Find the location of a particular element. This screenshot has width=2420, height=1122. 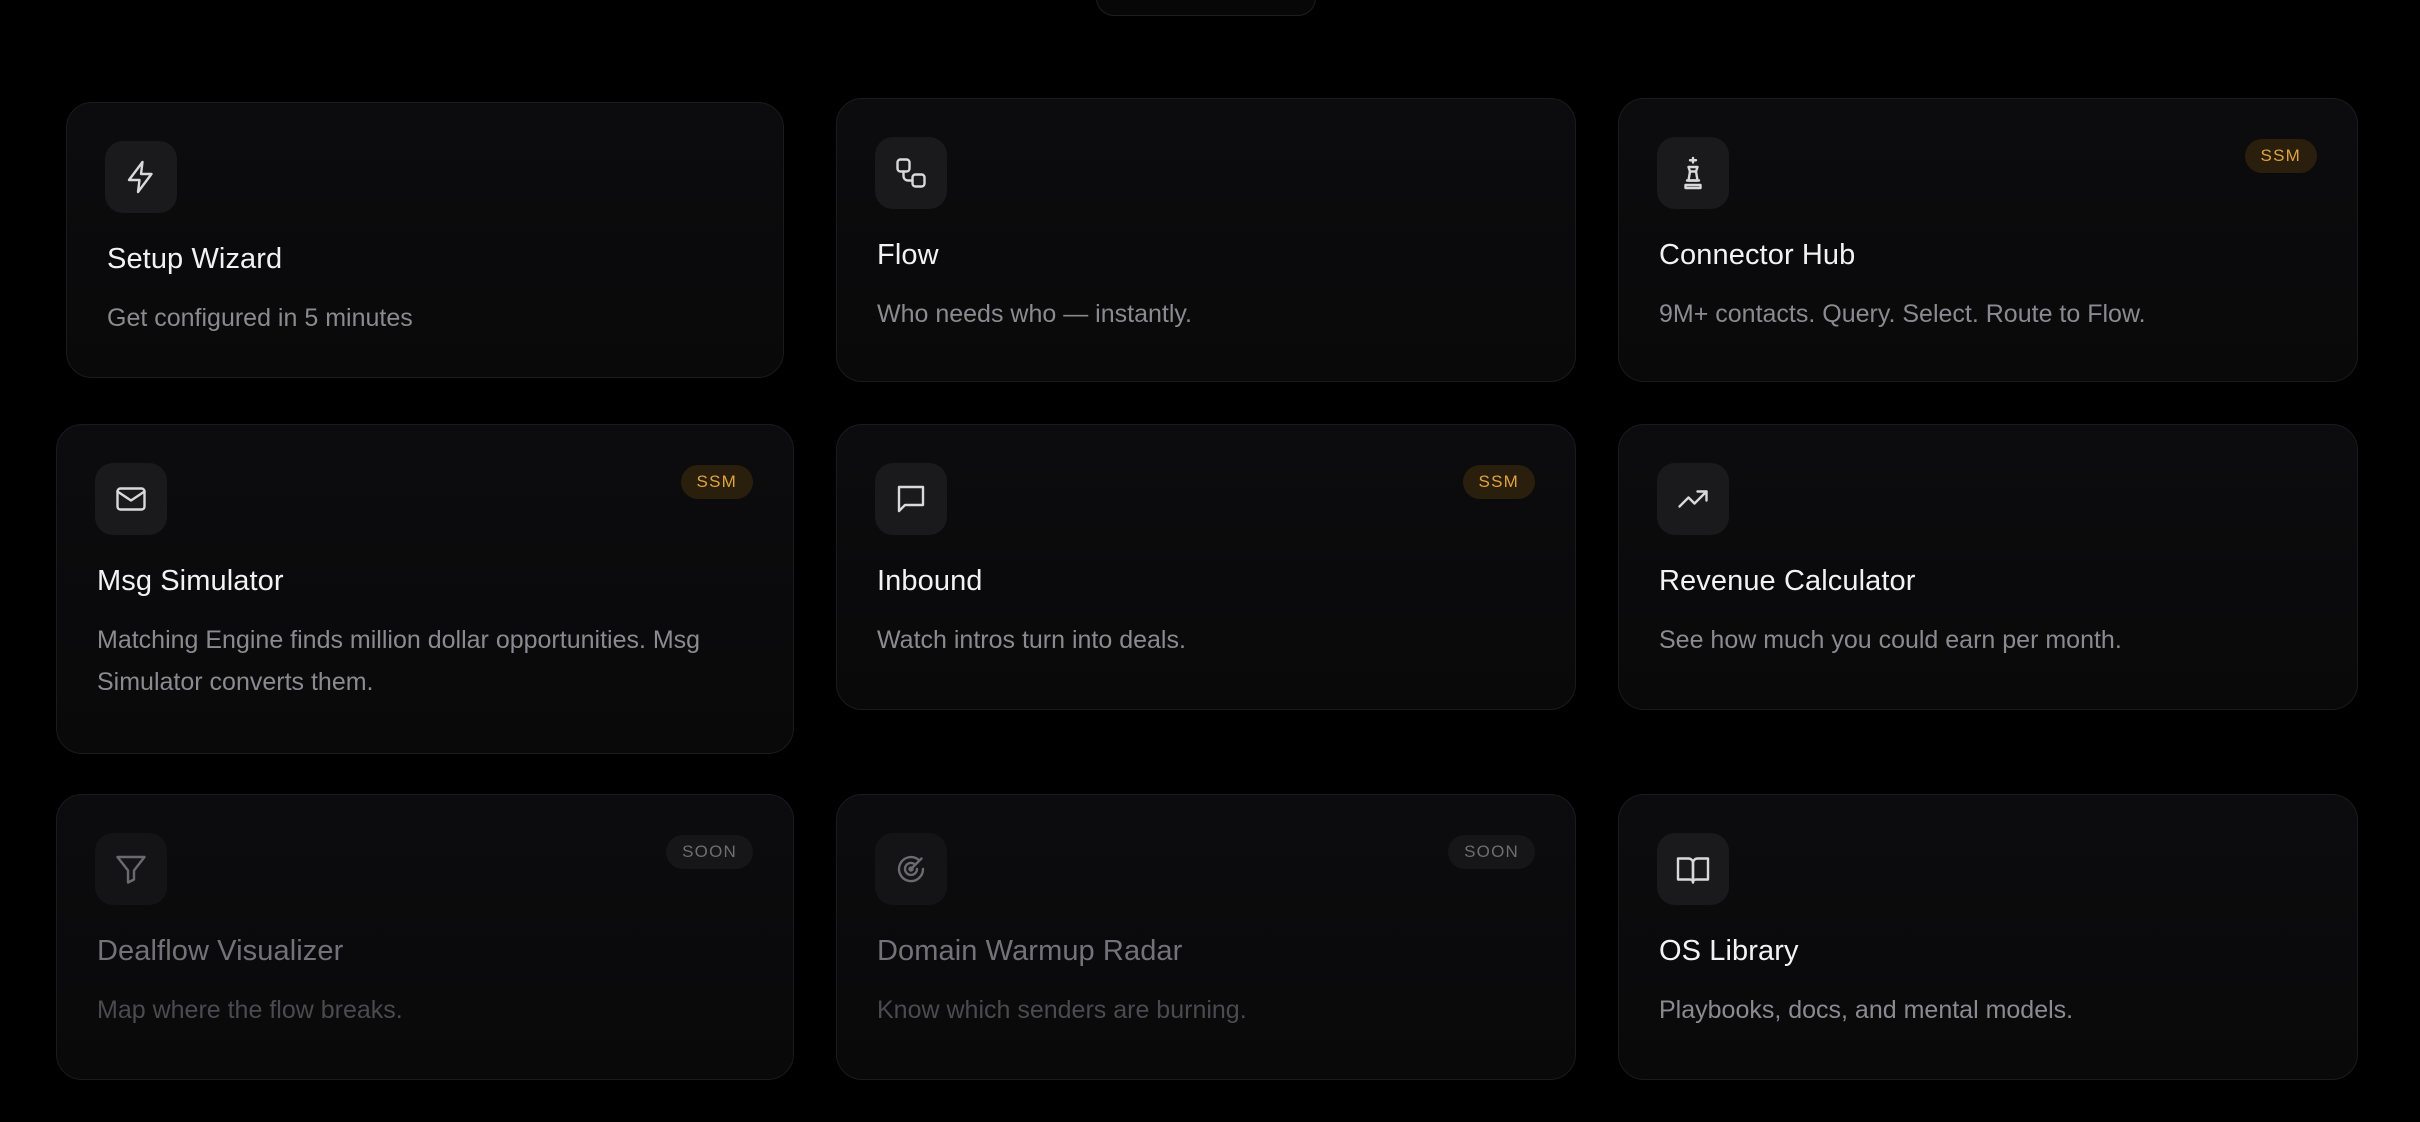

lightning-icon is located at coordinates (140, 177).